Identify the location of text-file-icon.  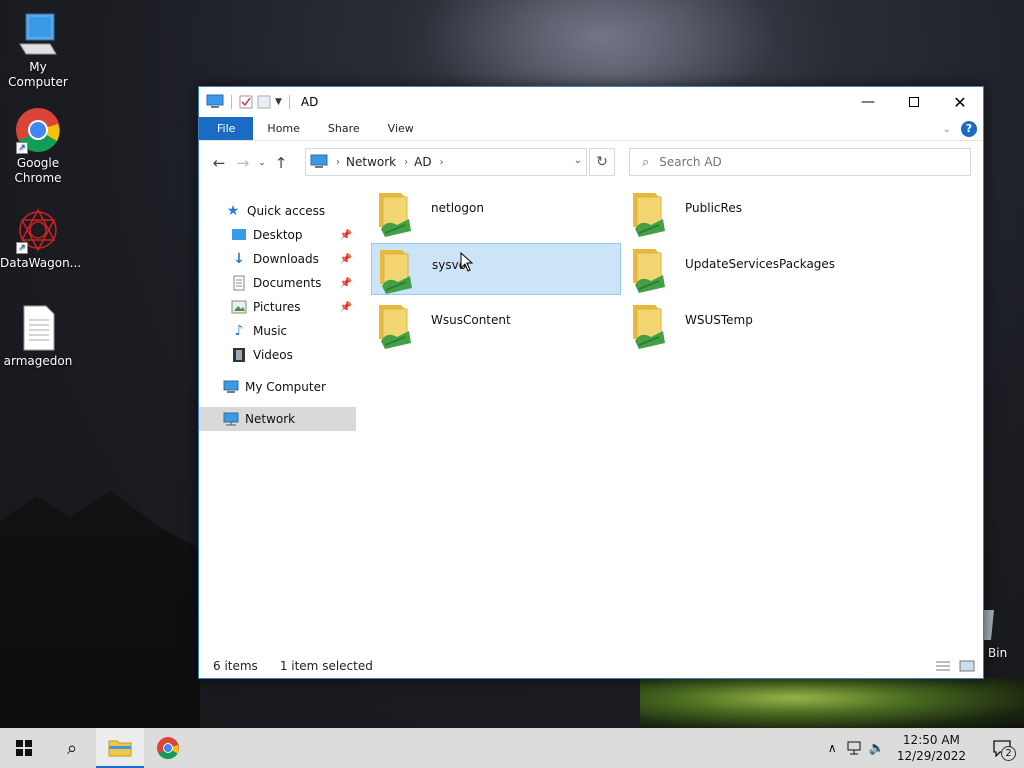
(38, 328).